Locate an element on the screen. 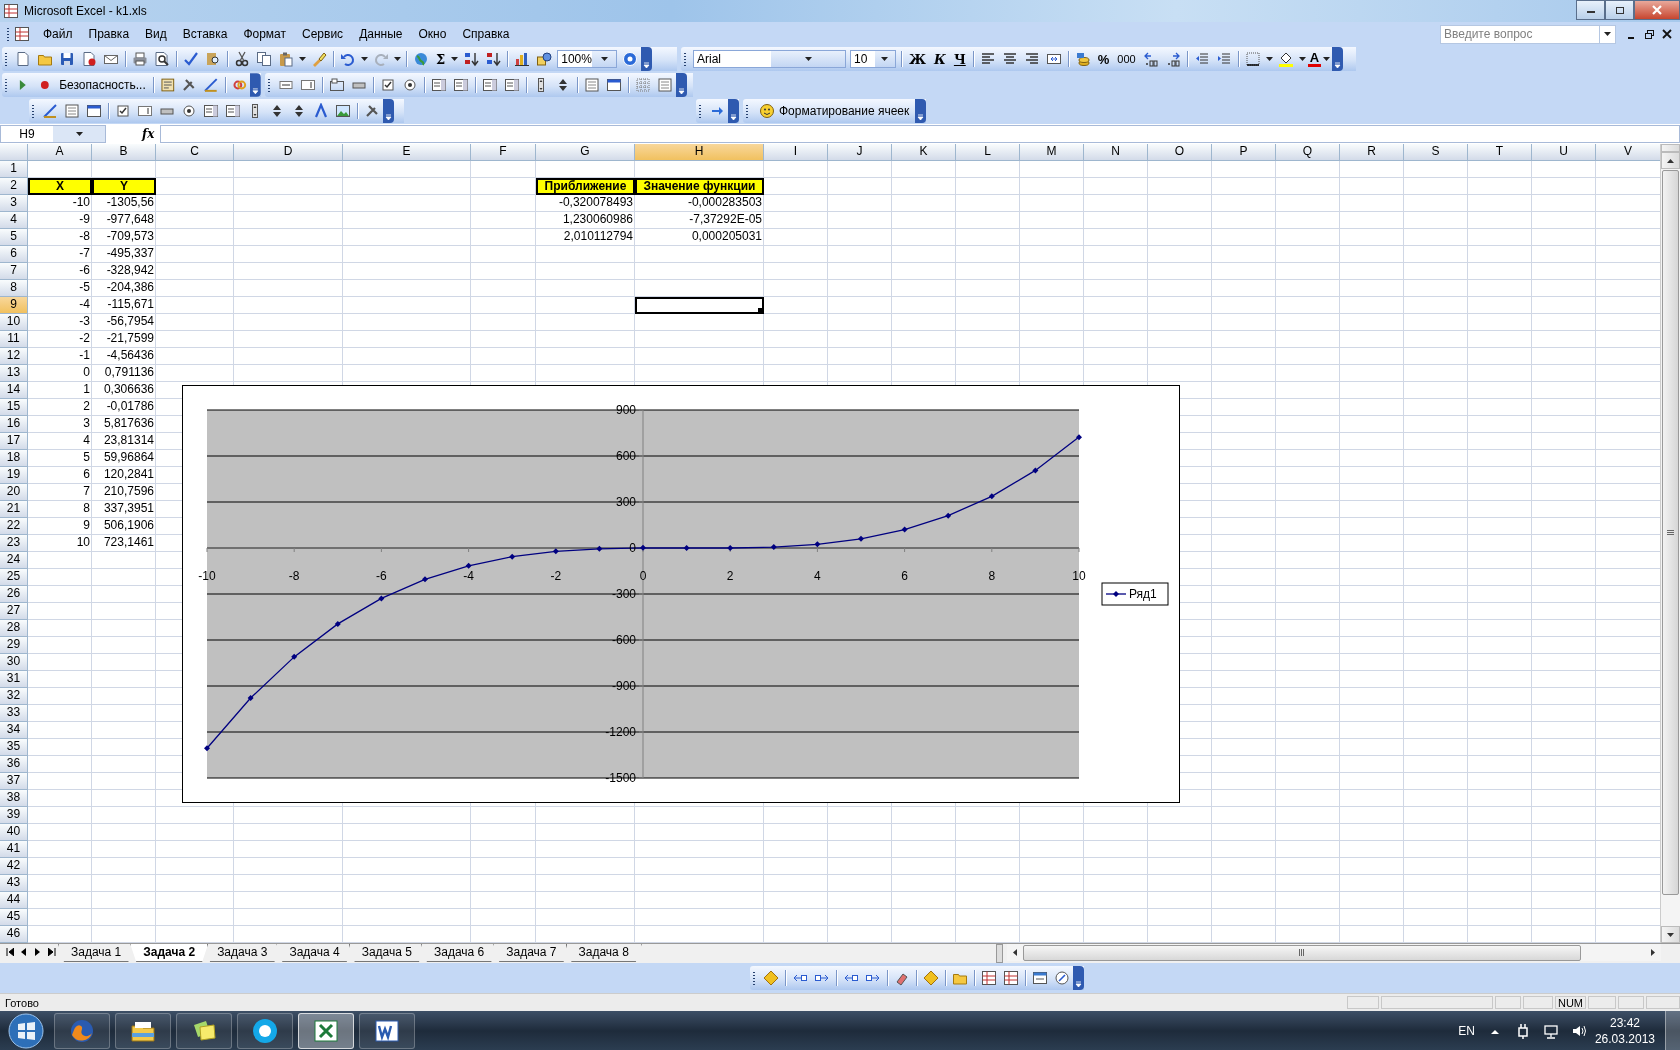  smiley-icon is located at coordinates (767, 111).